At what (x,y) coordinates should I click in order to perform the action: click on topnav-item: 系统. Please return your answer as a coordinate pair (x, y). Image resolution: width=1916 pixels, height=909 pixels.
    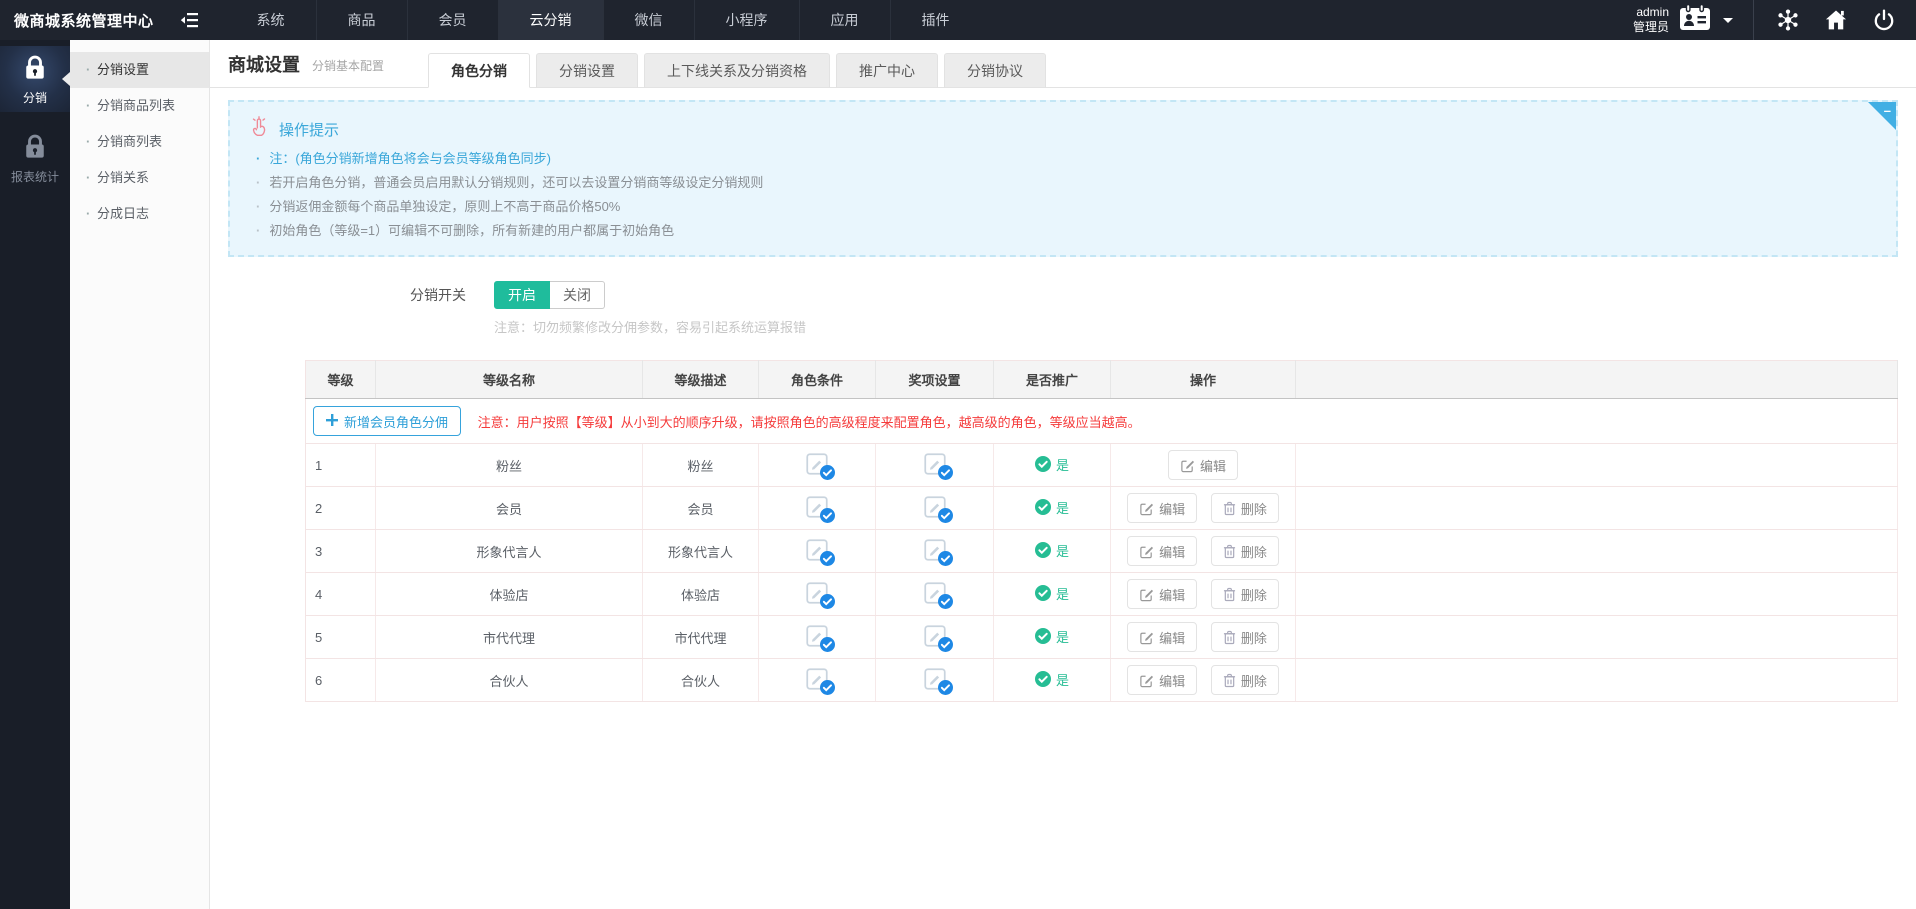
    Looking at the image, I should click on (271, 20).